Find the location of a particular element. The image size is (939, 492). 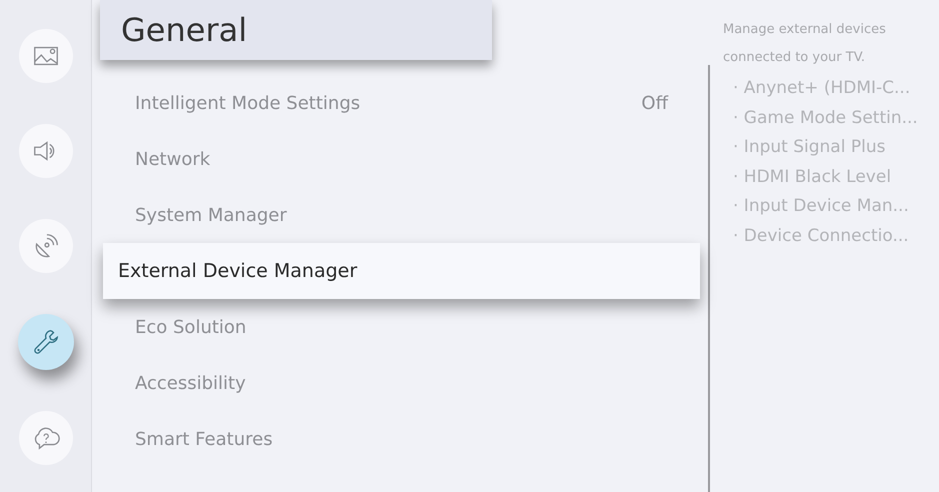

menu-title: General is located at coordinates (296, 30).